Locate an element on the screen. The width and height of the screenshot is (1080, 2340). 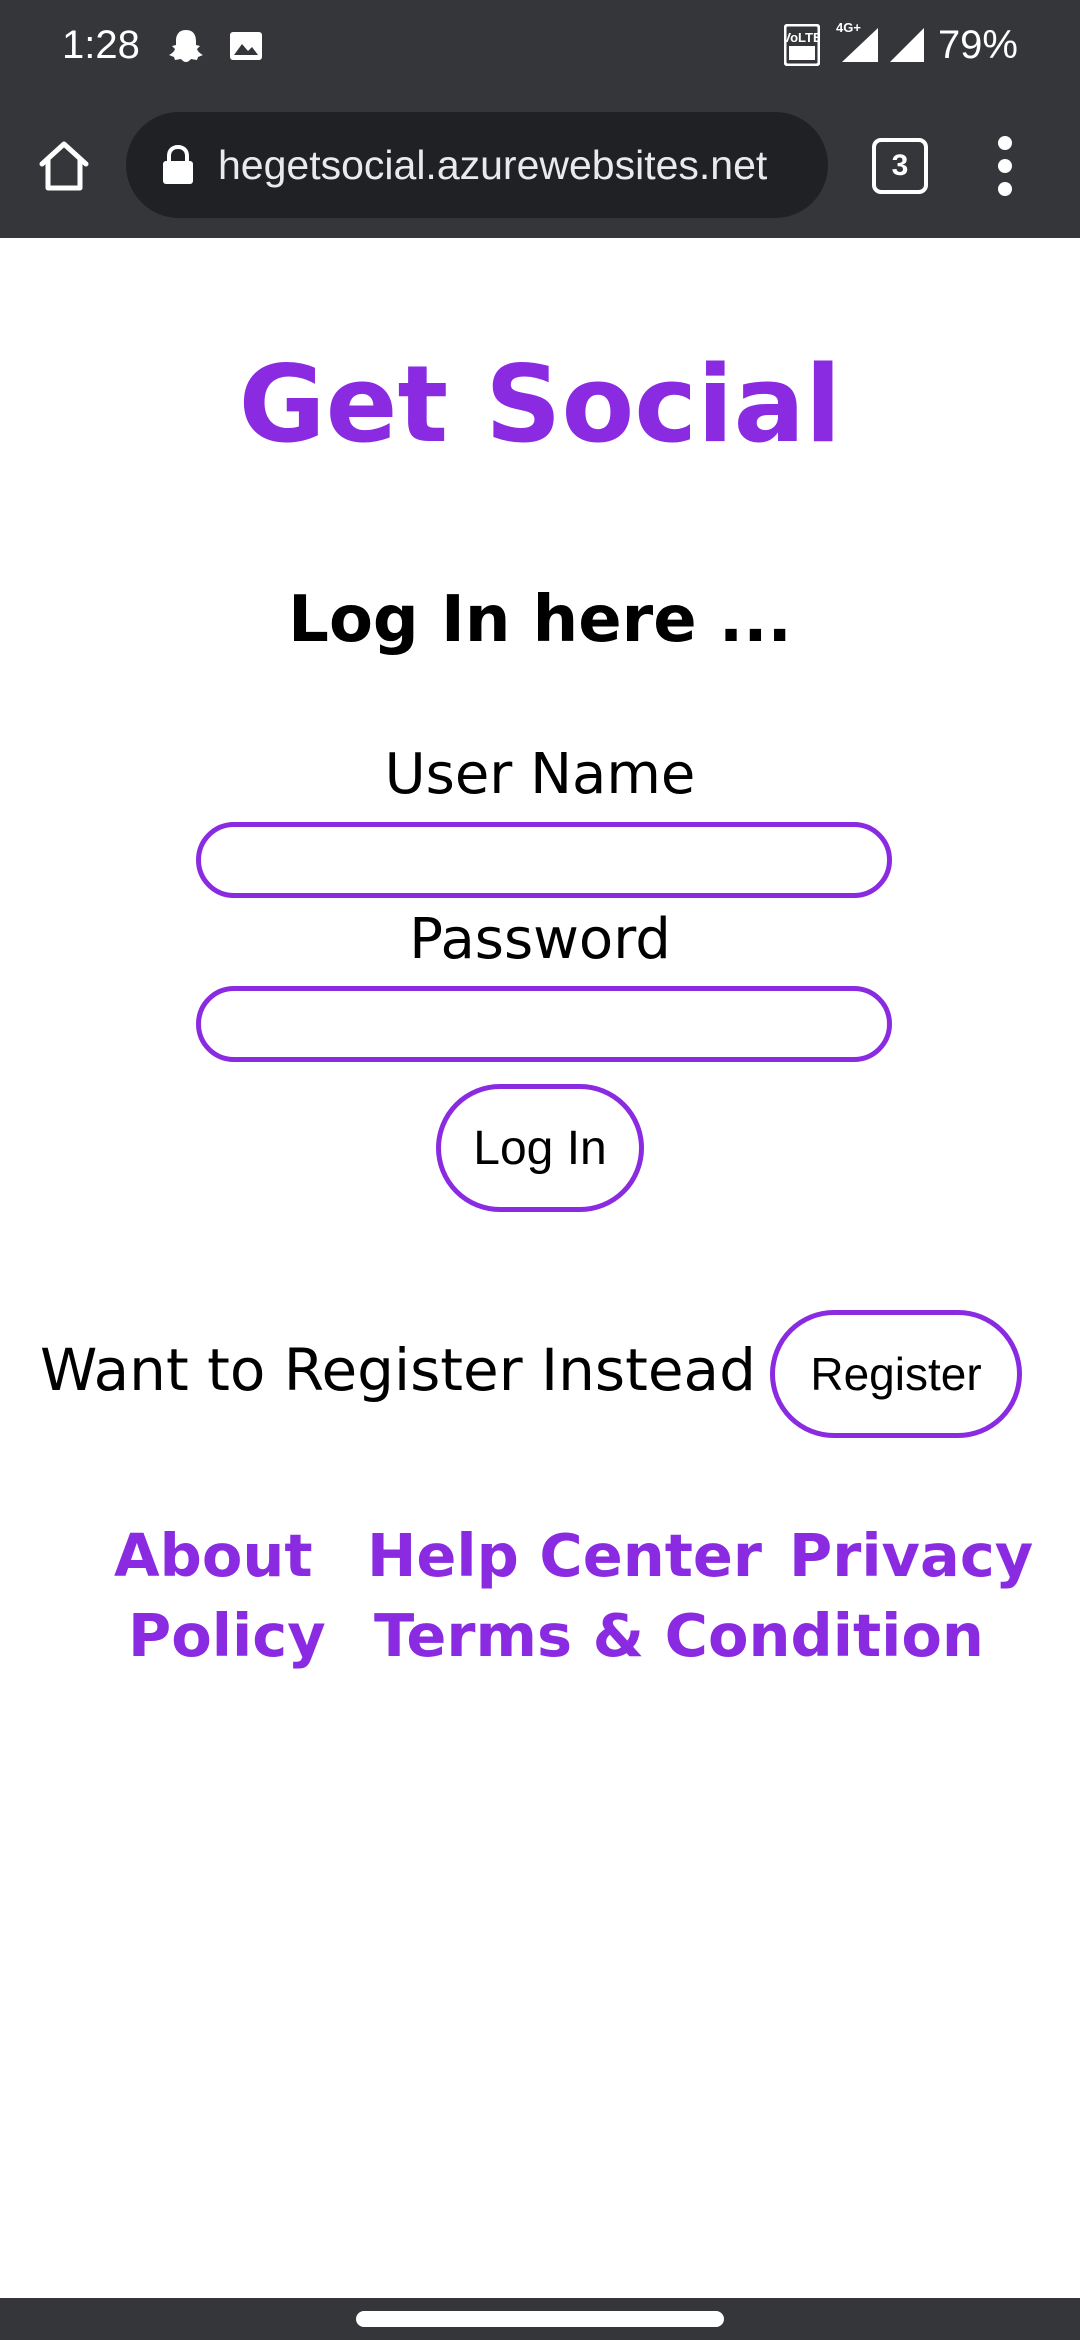
footer-link-privacy-policy-line2: Policy is located at coordinates (227, 1636).